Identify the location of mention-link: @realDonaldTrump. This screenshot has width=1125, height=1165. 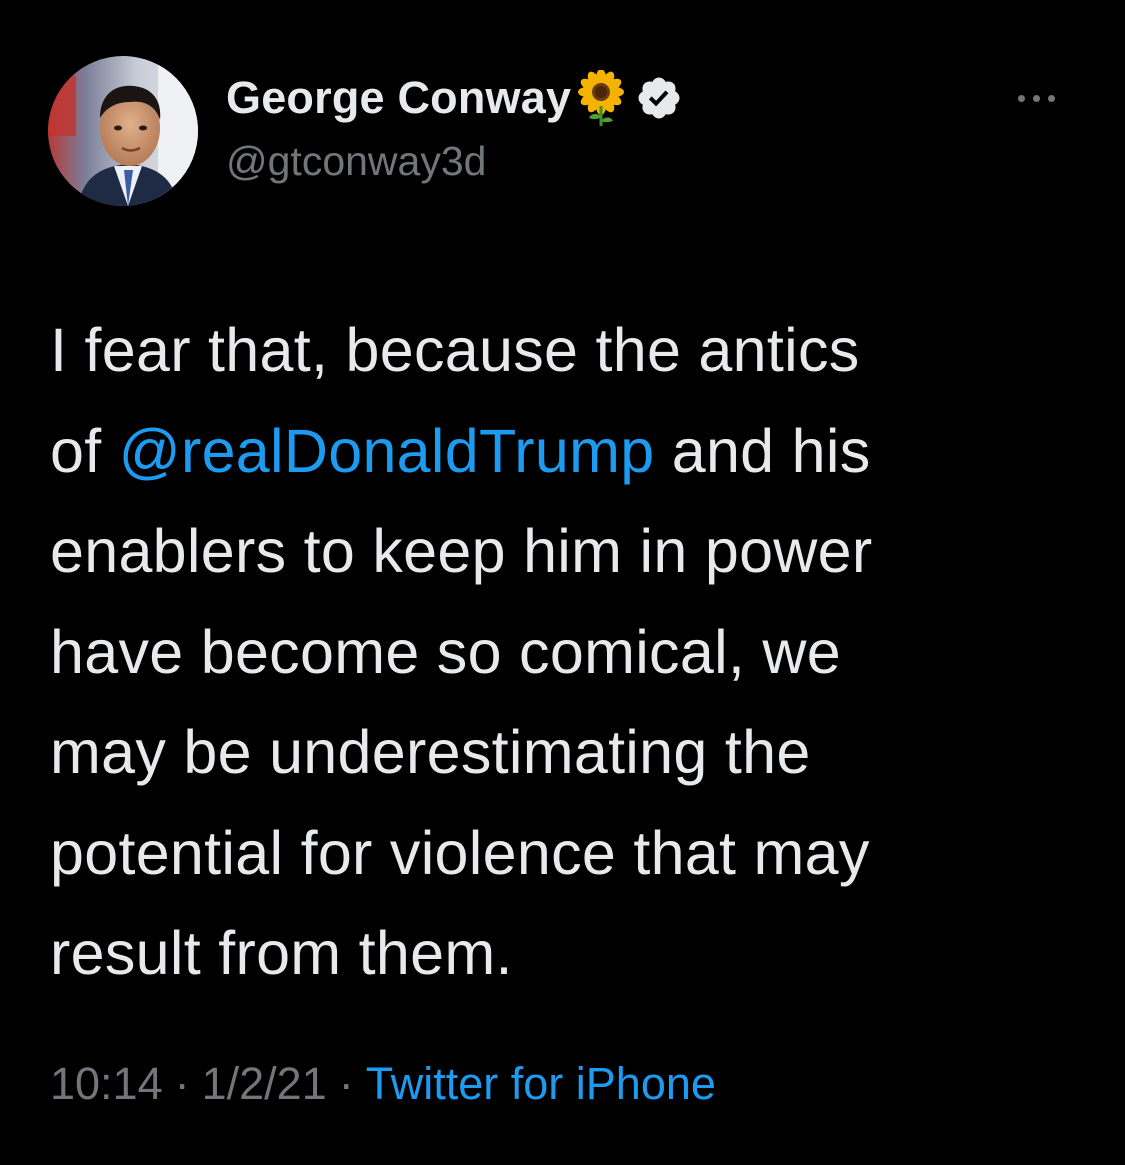
(387, 451).